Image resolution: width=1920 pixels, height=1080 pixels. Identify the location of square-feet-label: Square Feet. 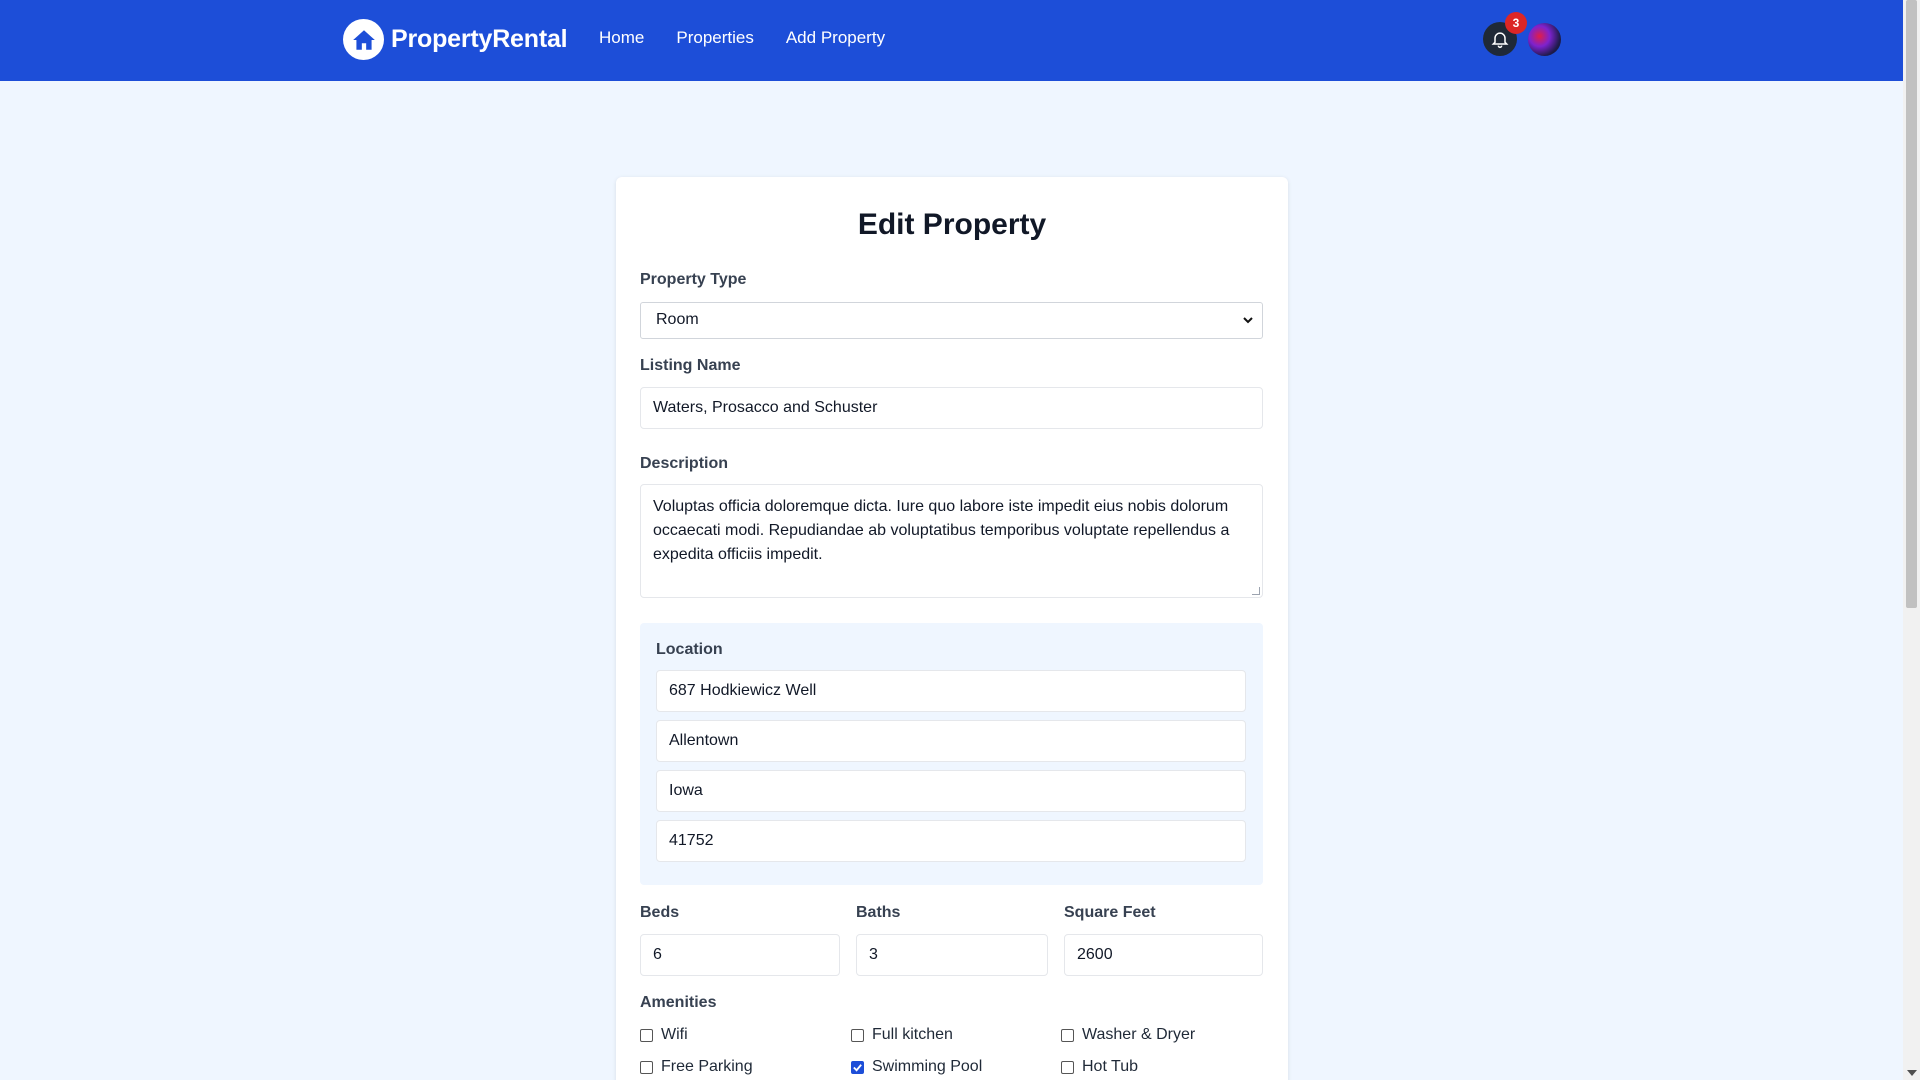
(1110, 912).